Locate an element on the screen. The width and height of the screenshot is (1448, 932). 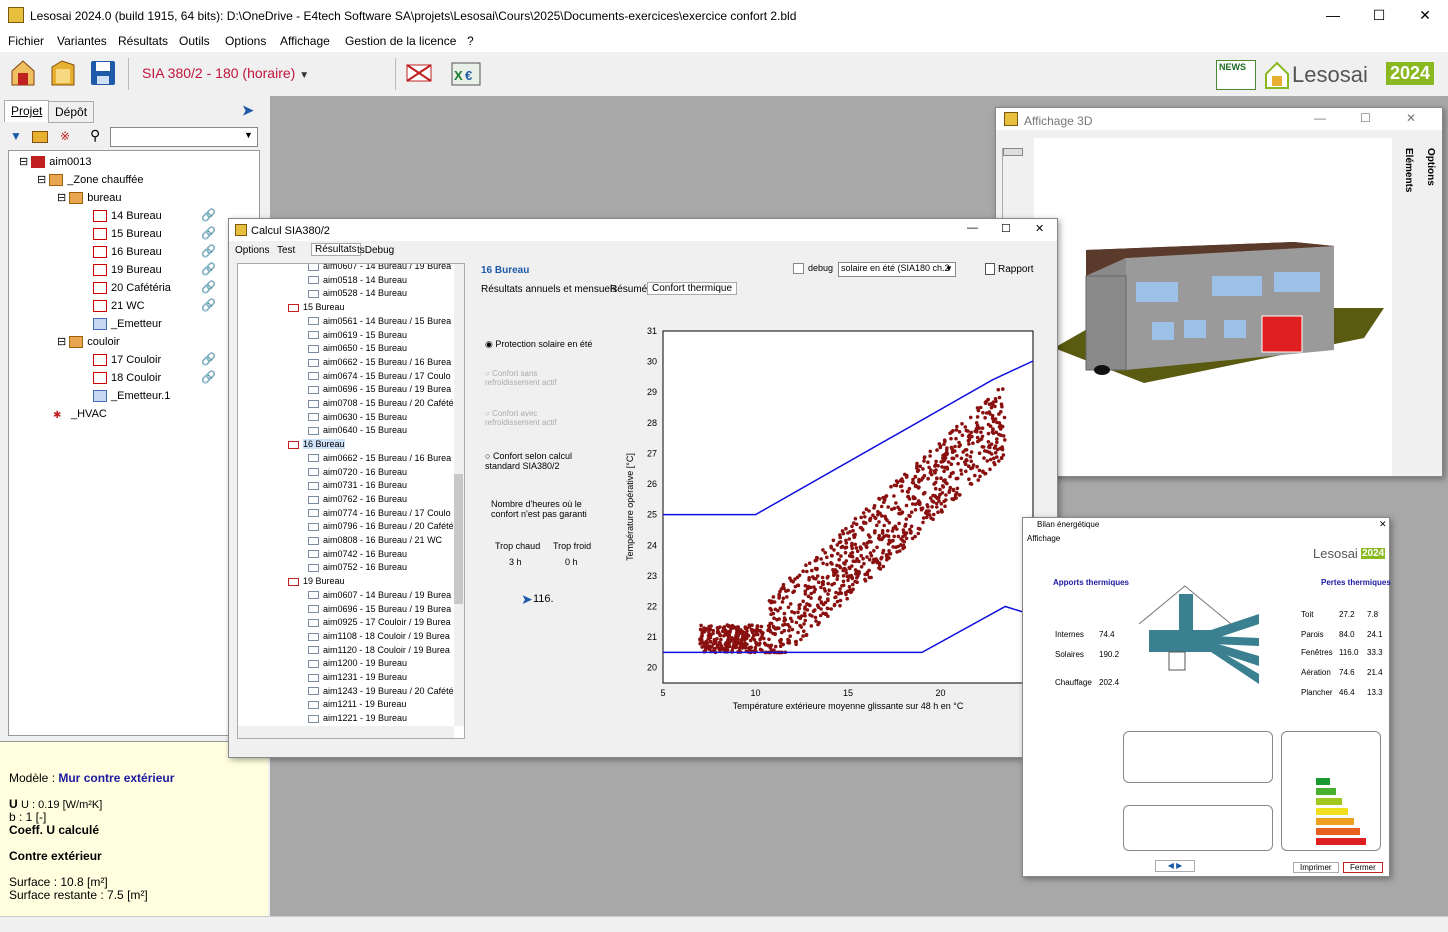
radio-standard: ○ Confort selon calcul standard SIA380/2 is located at coordinates (528, 461).